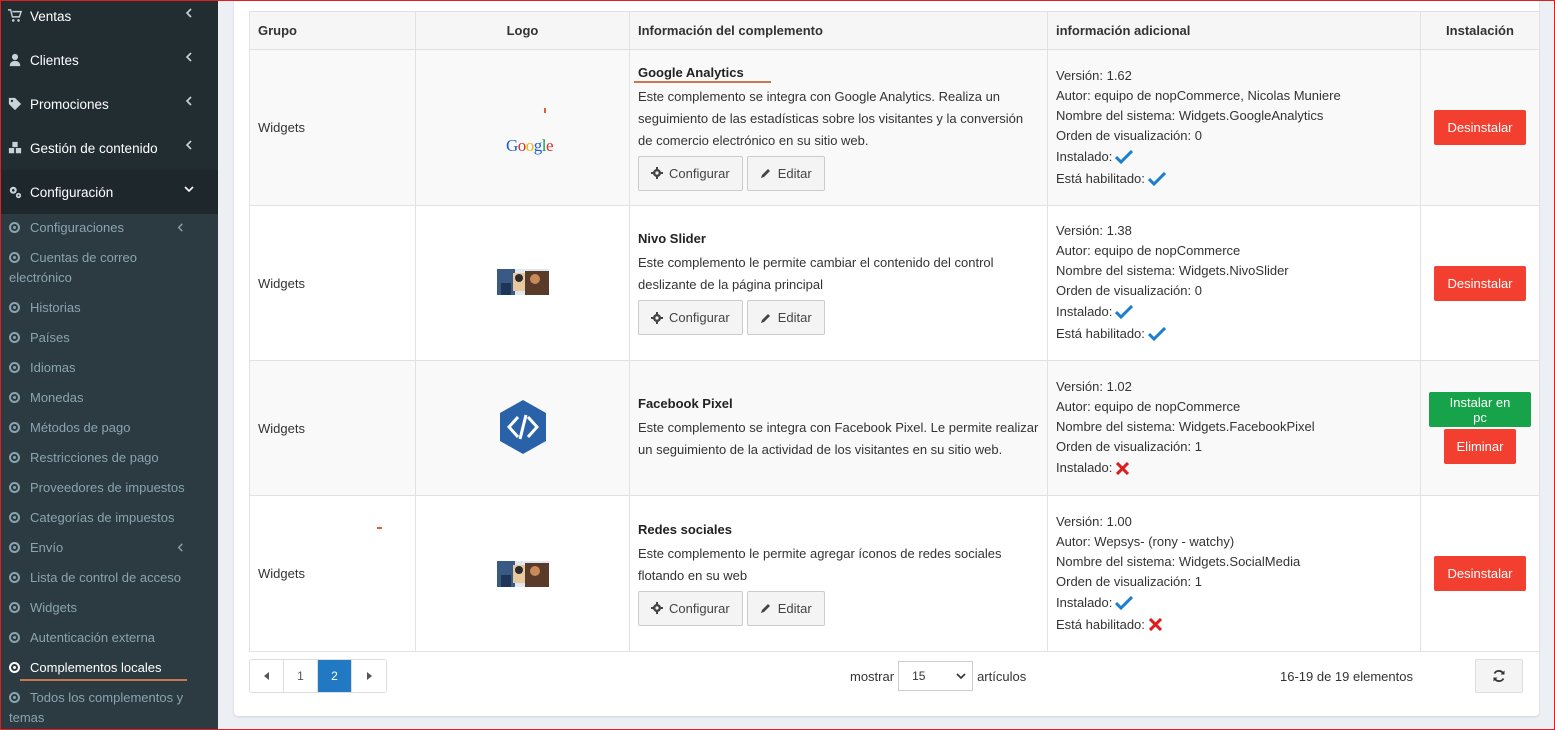  Describe the element at coordinates (109, 668) in the screenshot. I see `sidebar-sub-complementos-locales: Complementos locales` at that location.